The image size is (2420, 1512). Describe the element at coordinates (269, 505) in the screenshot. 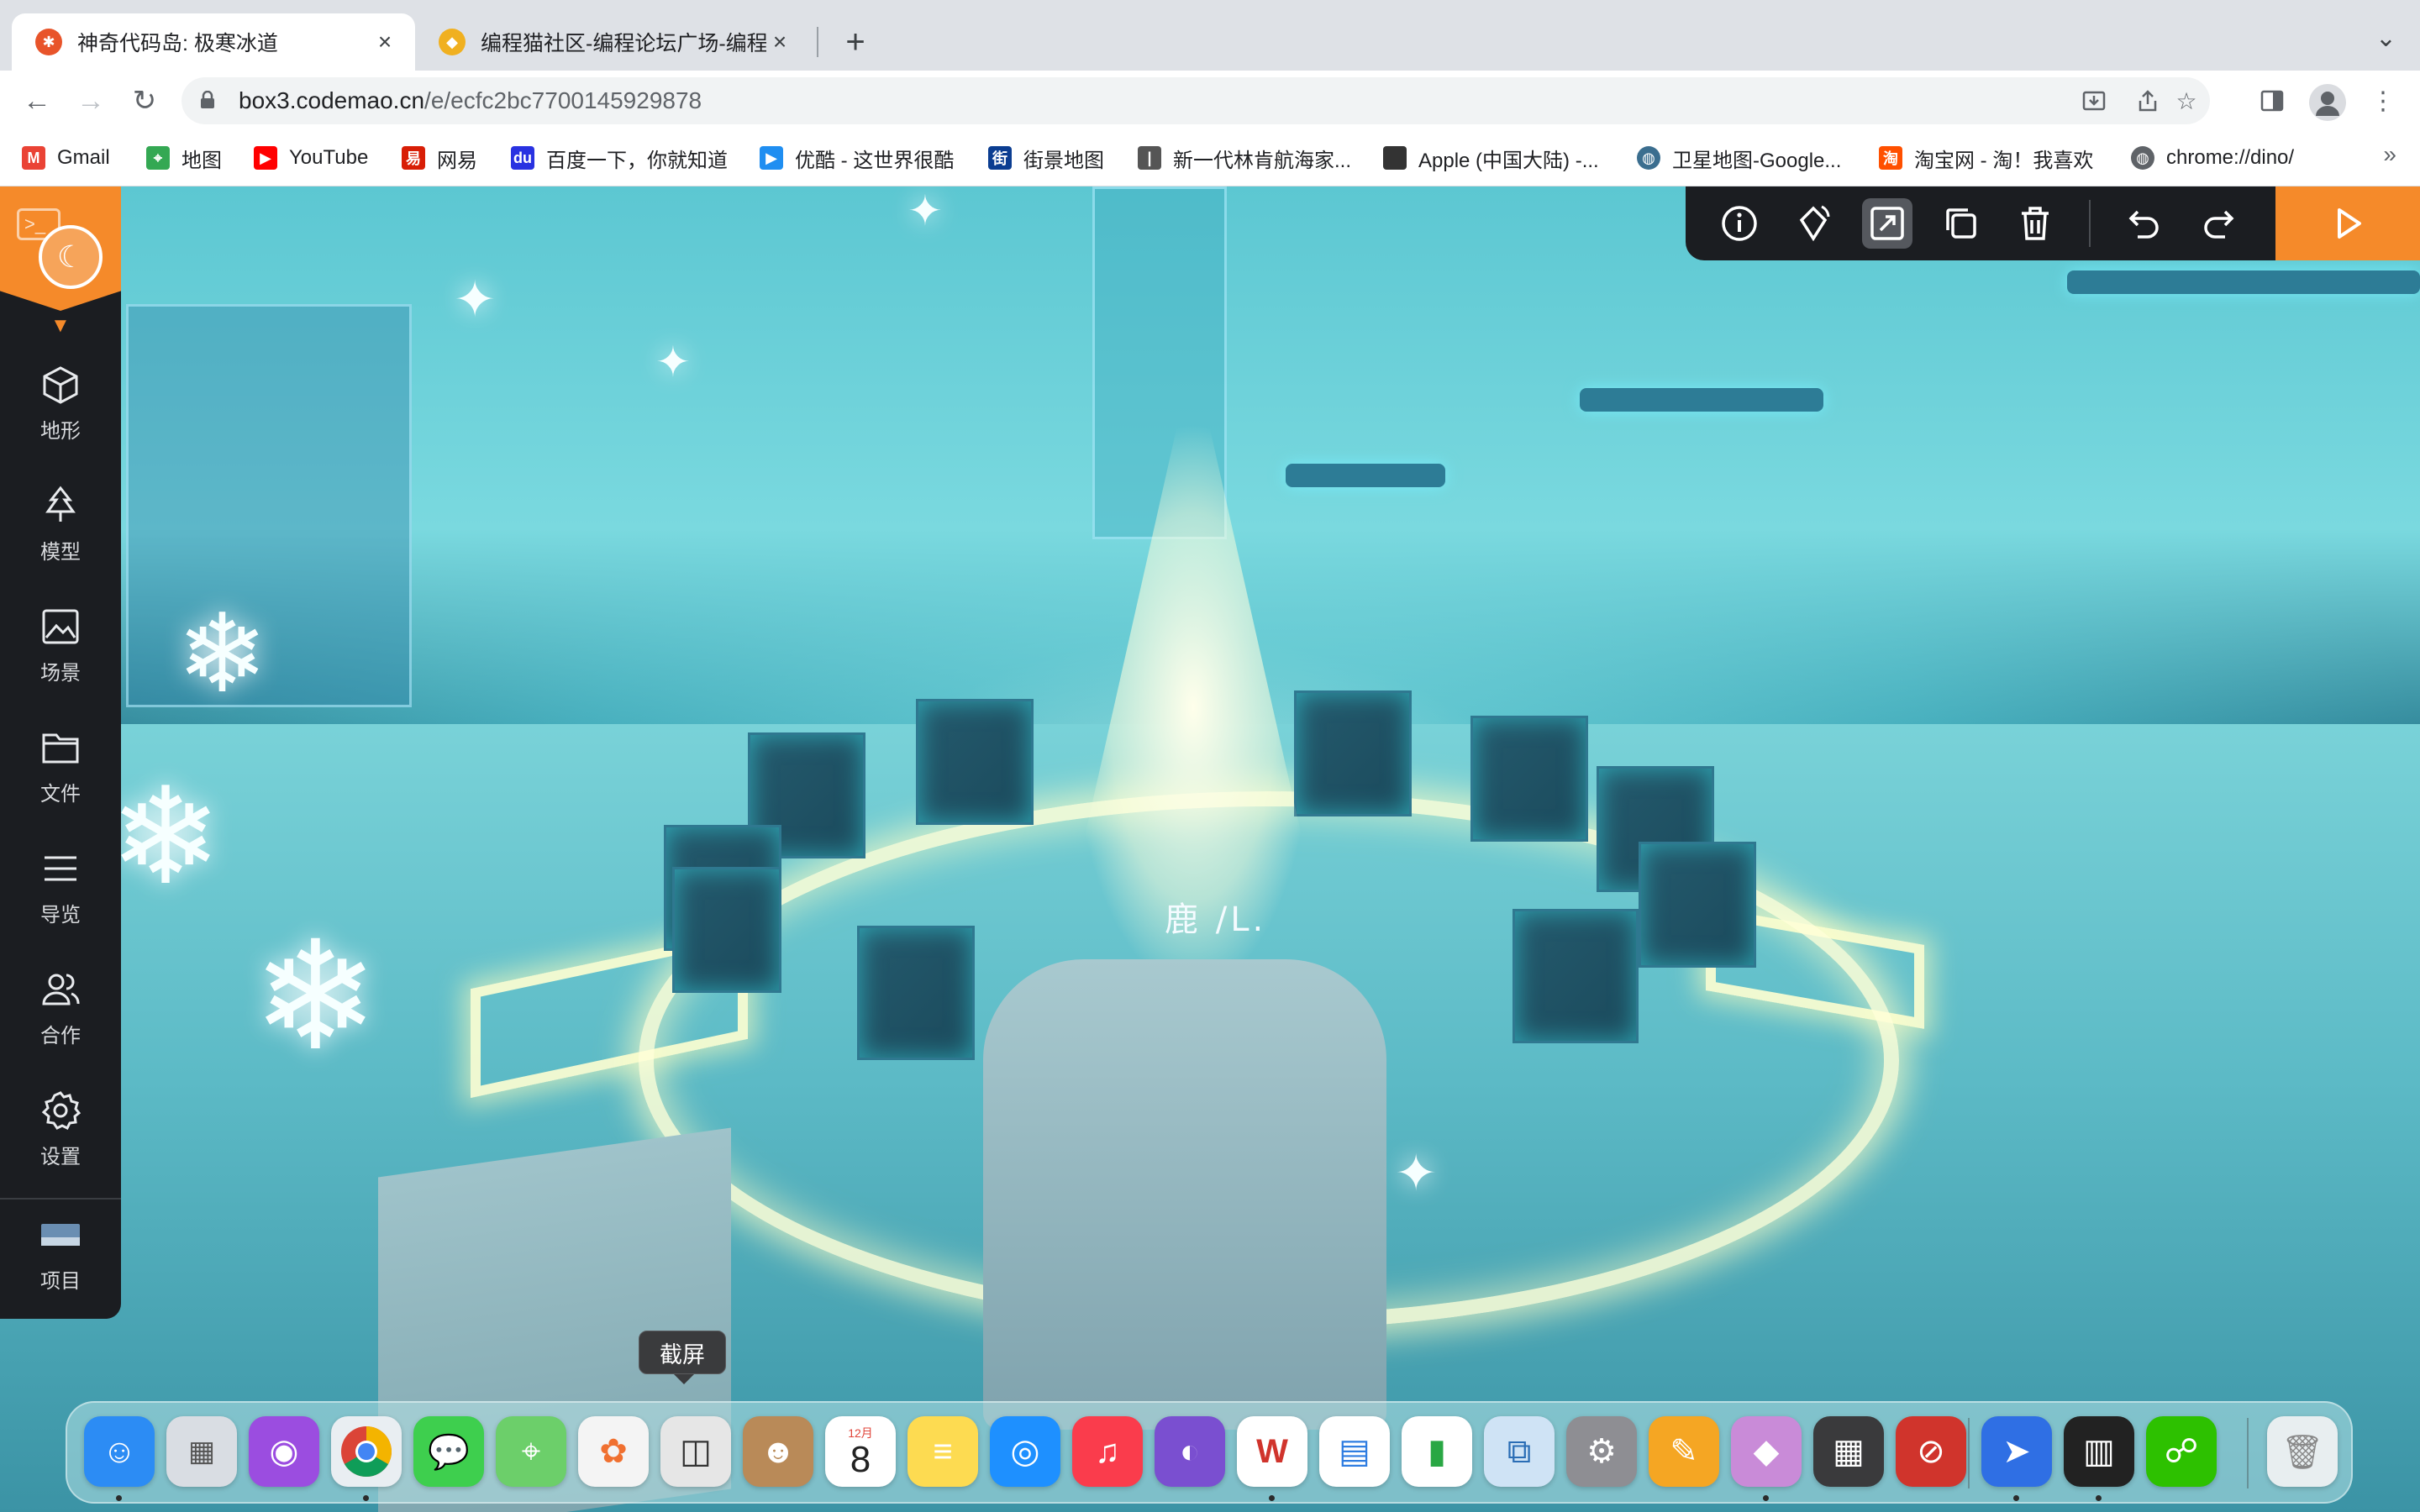

I see `scene-glass-pillar` at that location.